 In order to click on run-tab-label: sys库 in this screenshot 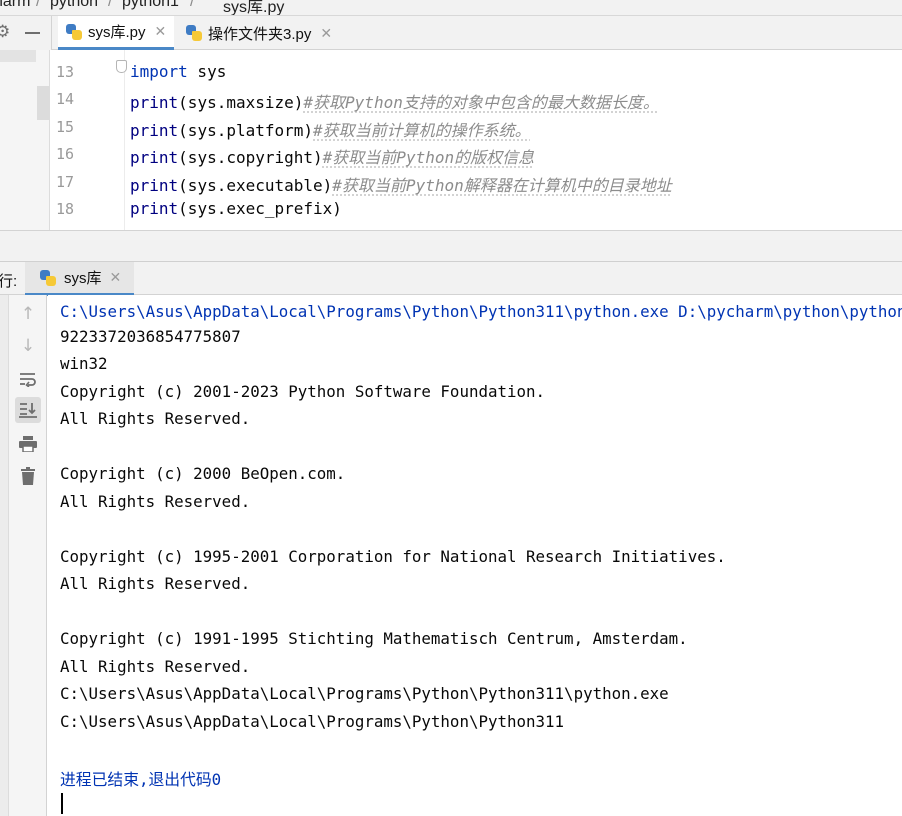, I will do `click(83, 278)`.